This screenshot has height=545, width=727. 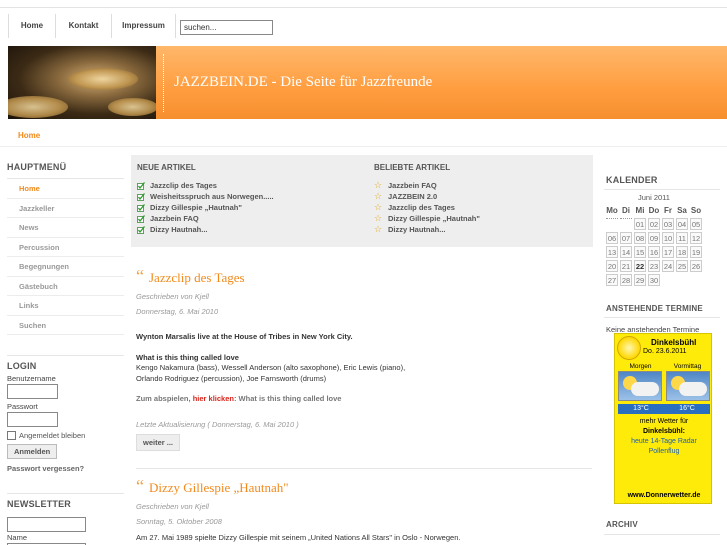 I want to click on menu-item-suchen: Suchen, so click(x=65, y=325).